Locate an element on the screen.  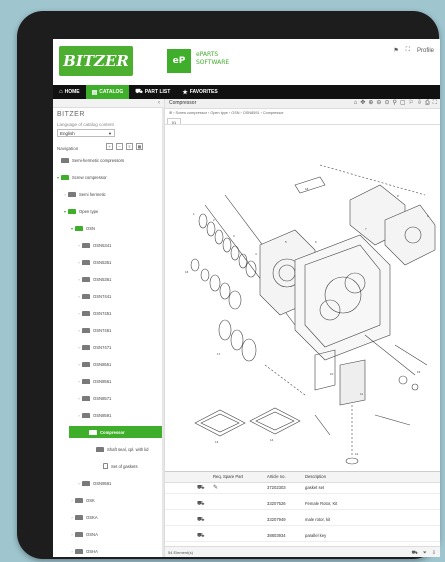
fullscreen-icon: ⛶ is located at coordinates (435, 103).